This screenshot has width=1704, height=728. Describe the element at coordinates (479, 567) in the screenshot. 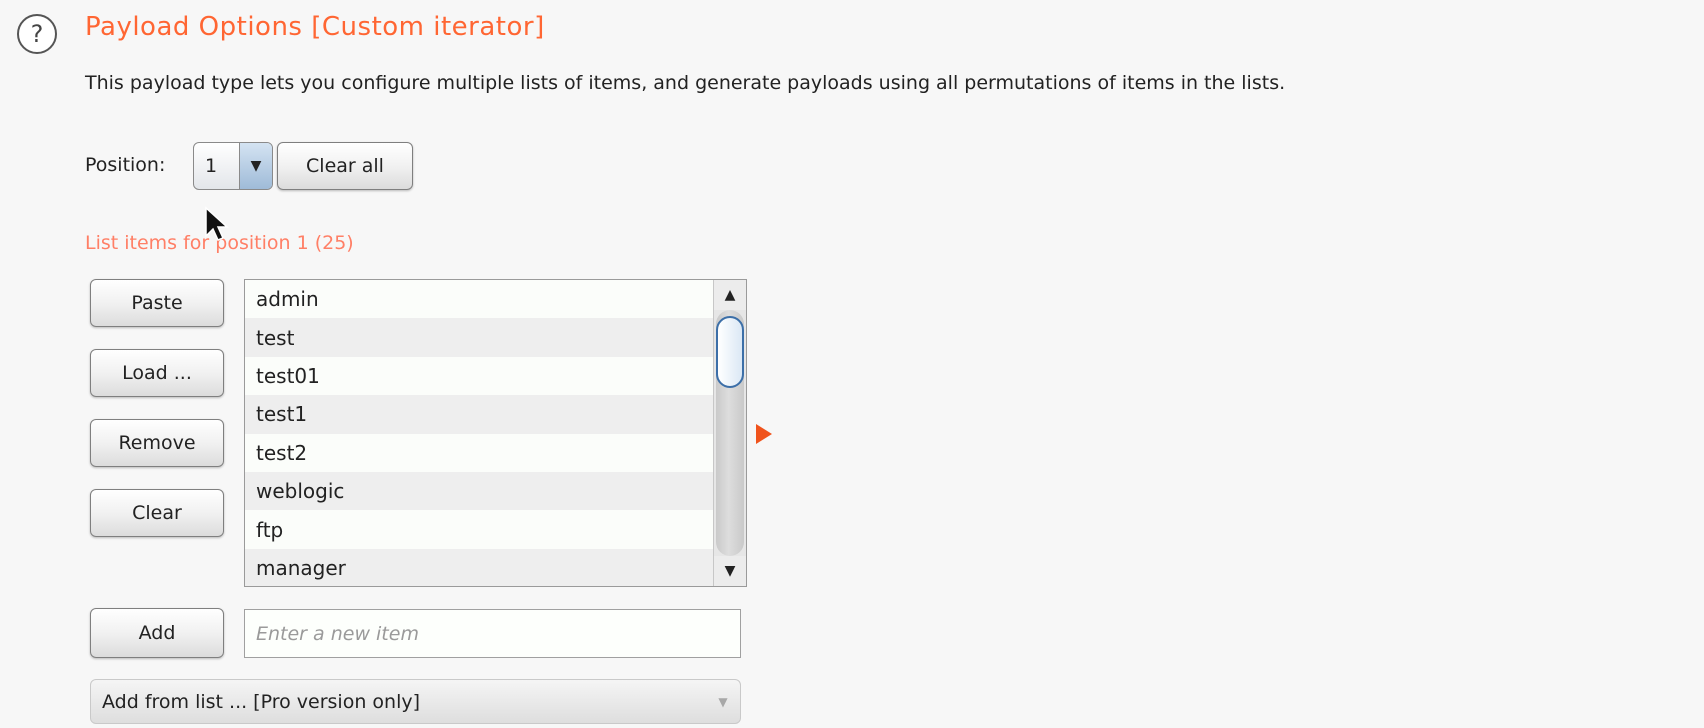

I see `list-item: manager` at that location.